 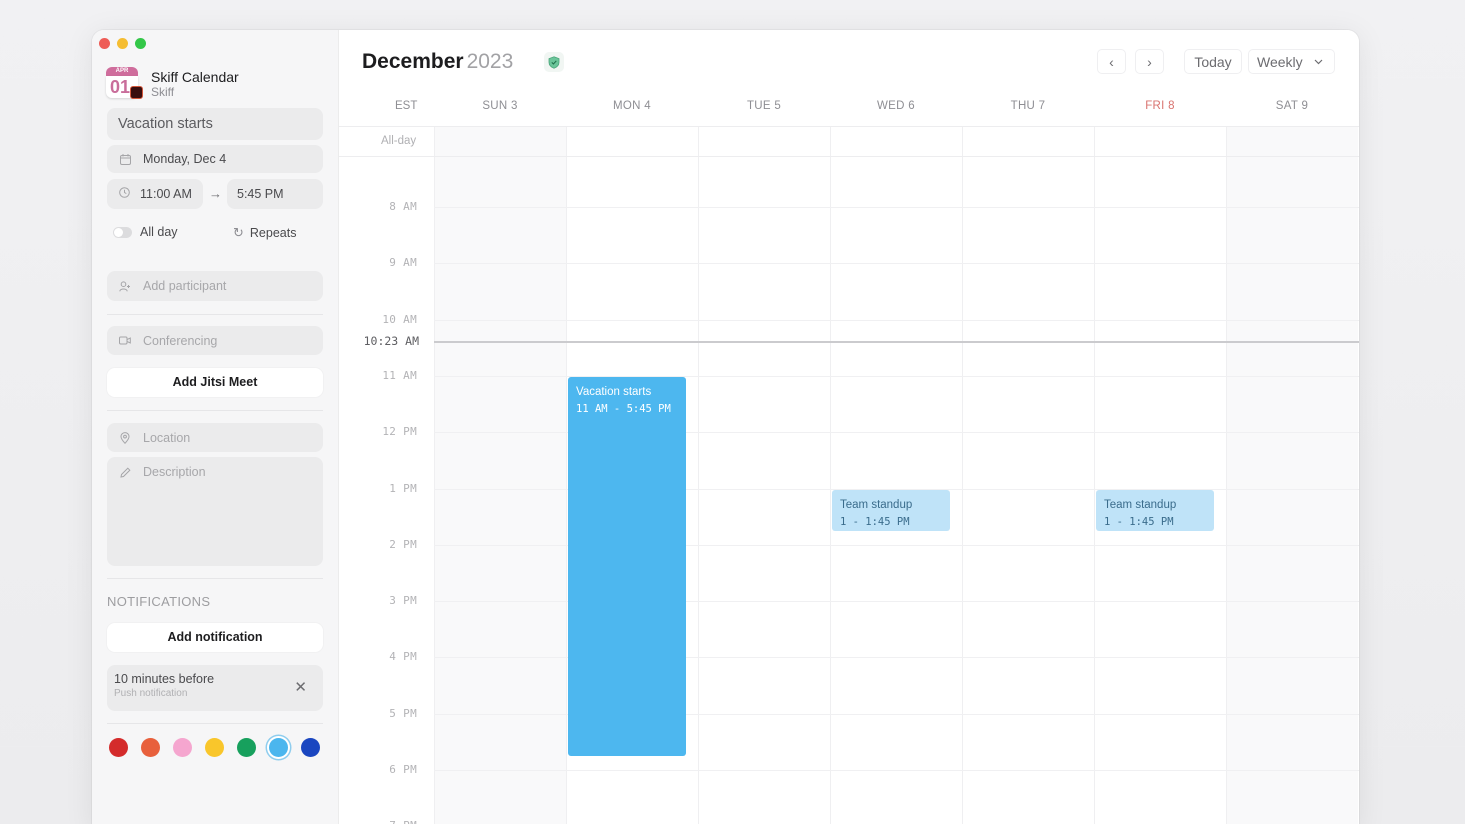 What do you see at coordinates (614, 391) in the screenshot?
I see `event-title: Vacation starts` at bounding box center [614, 391].